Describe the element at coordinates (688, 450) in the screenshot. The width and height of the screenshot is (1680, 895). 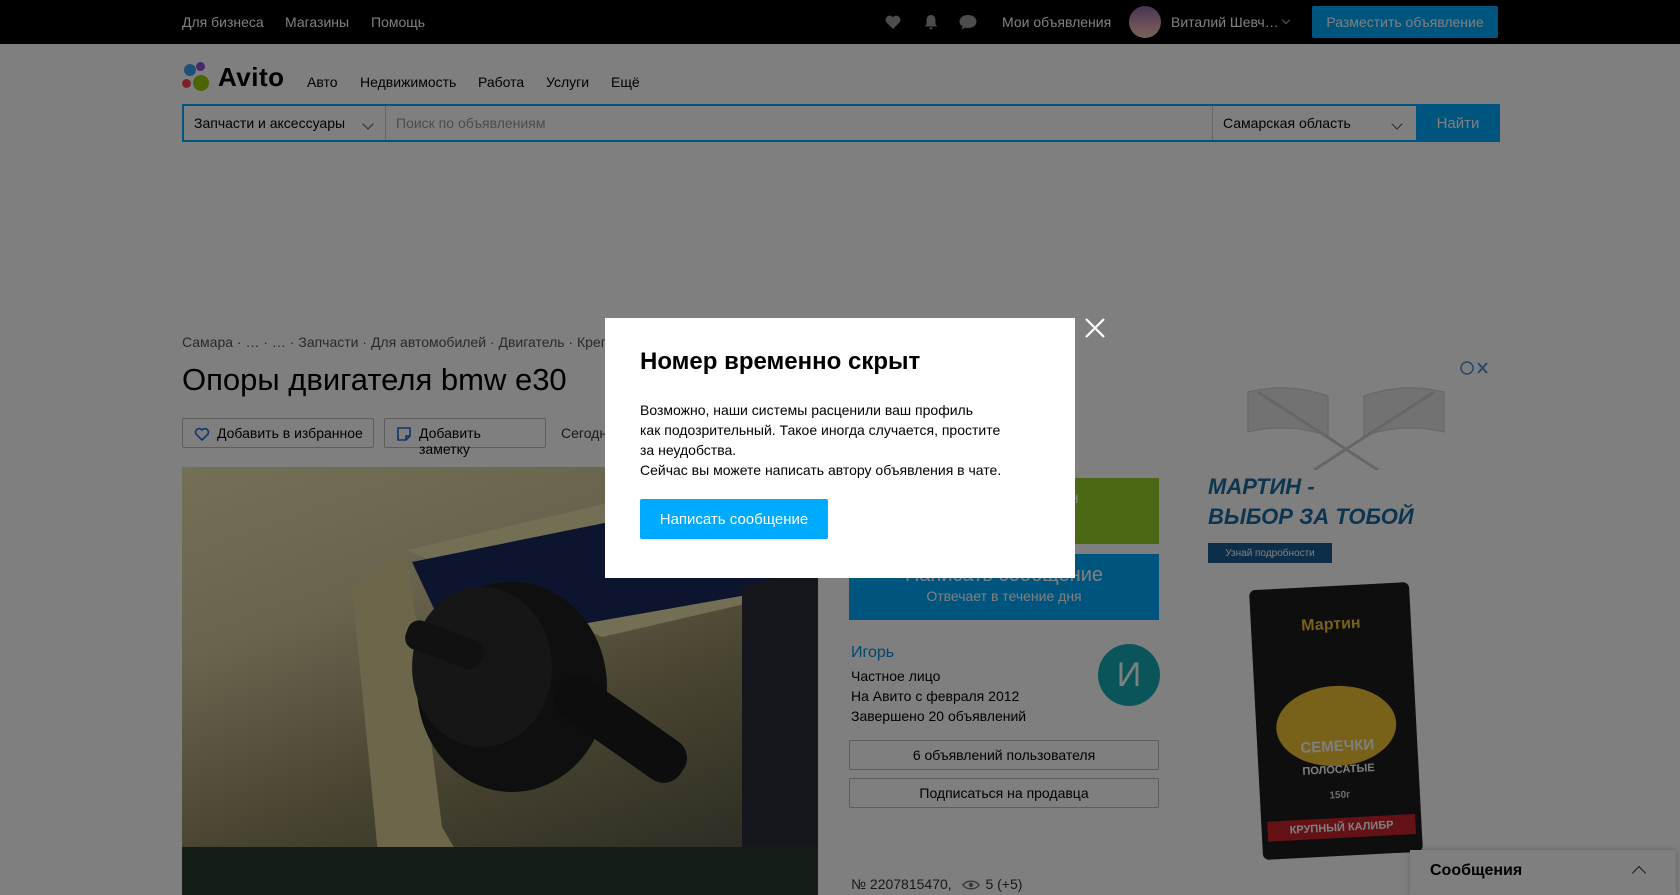
I see `modal-body-line: за неудобства.` at that location.